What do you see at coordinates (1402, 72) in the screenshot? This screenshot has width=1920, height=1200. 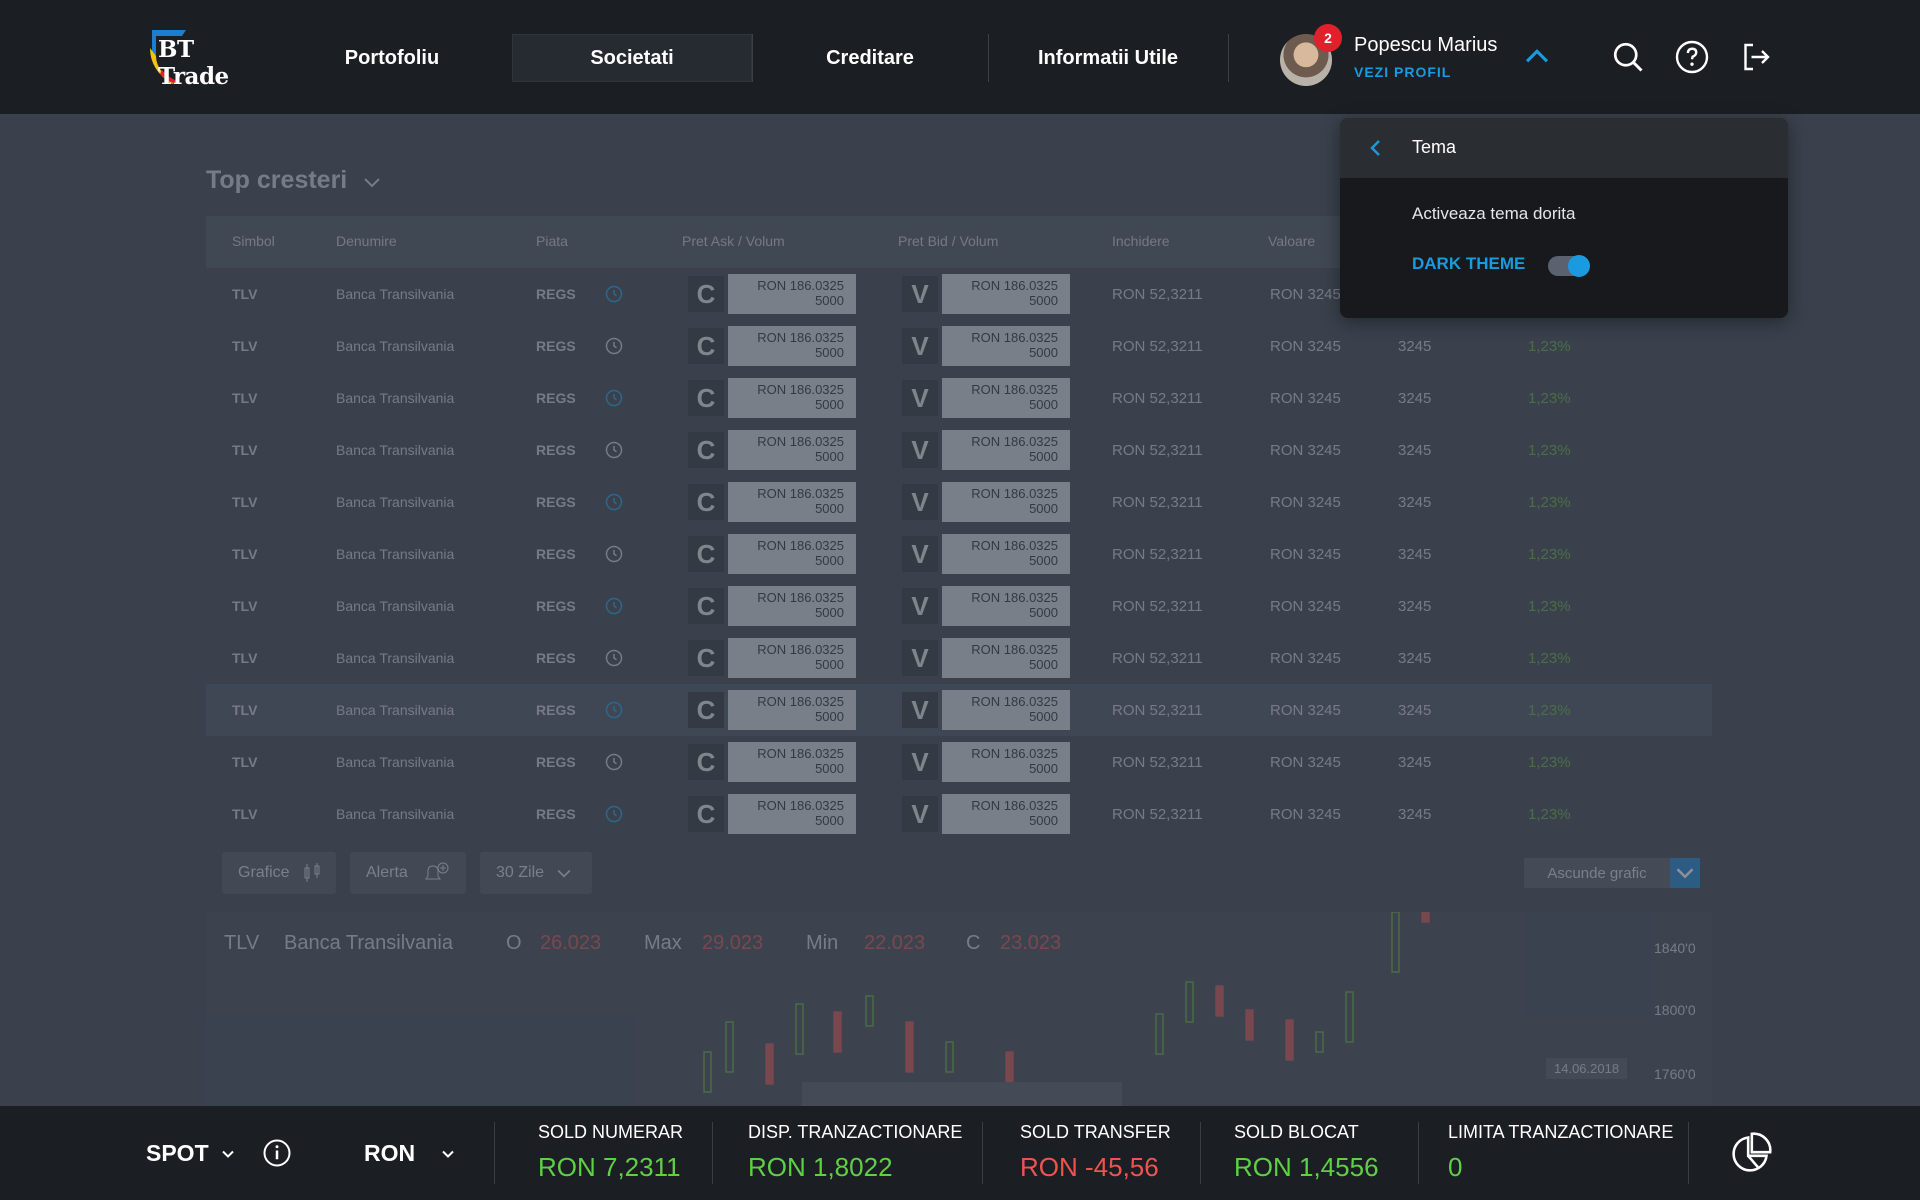 I see `view-profile-link: VEZI PROFIL` at bounding box center [1402, 72].